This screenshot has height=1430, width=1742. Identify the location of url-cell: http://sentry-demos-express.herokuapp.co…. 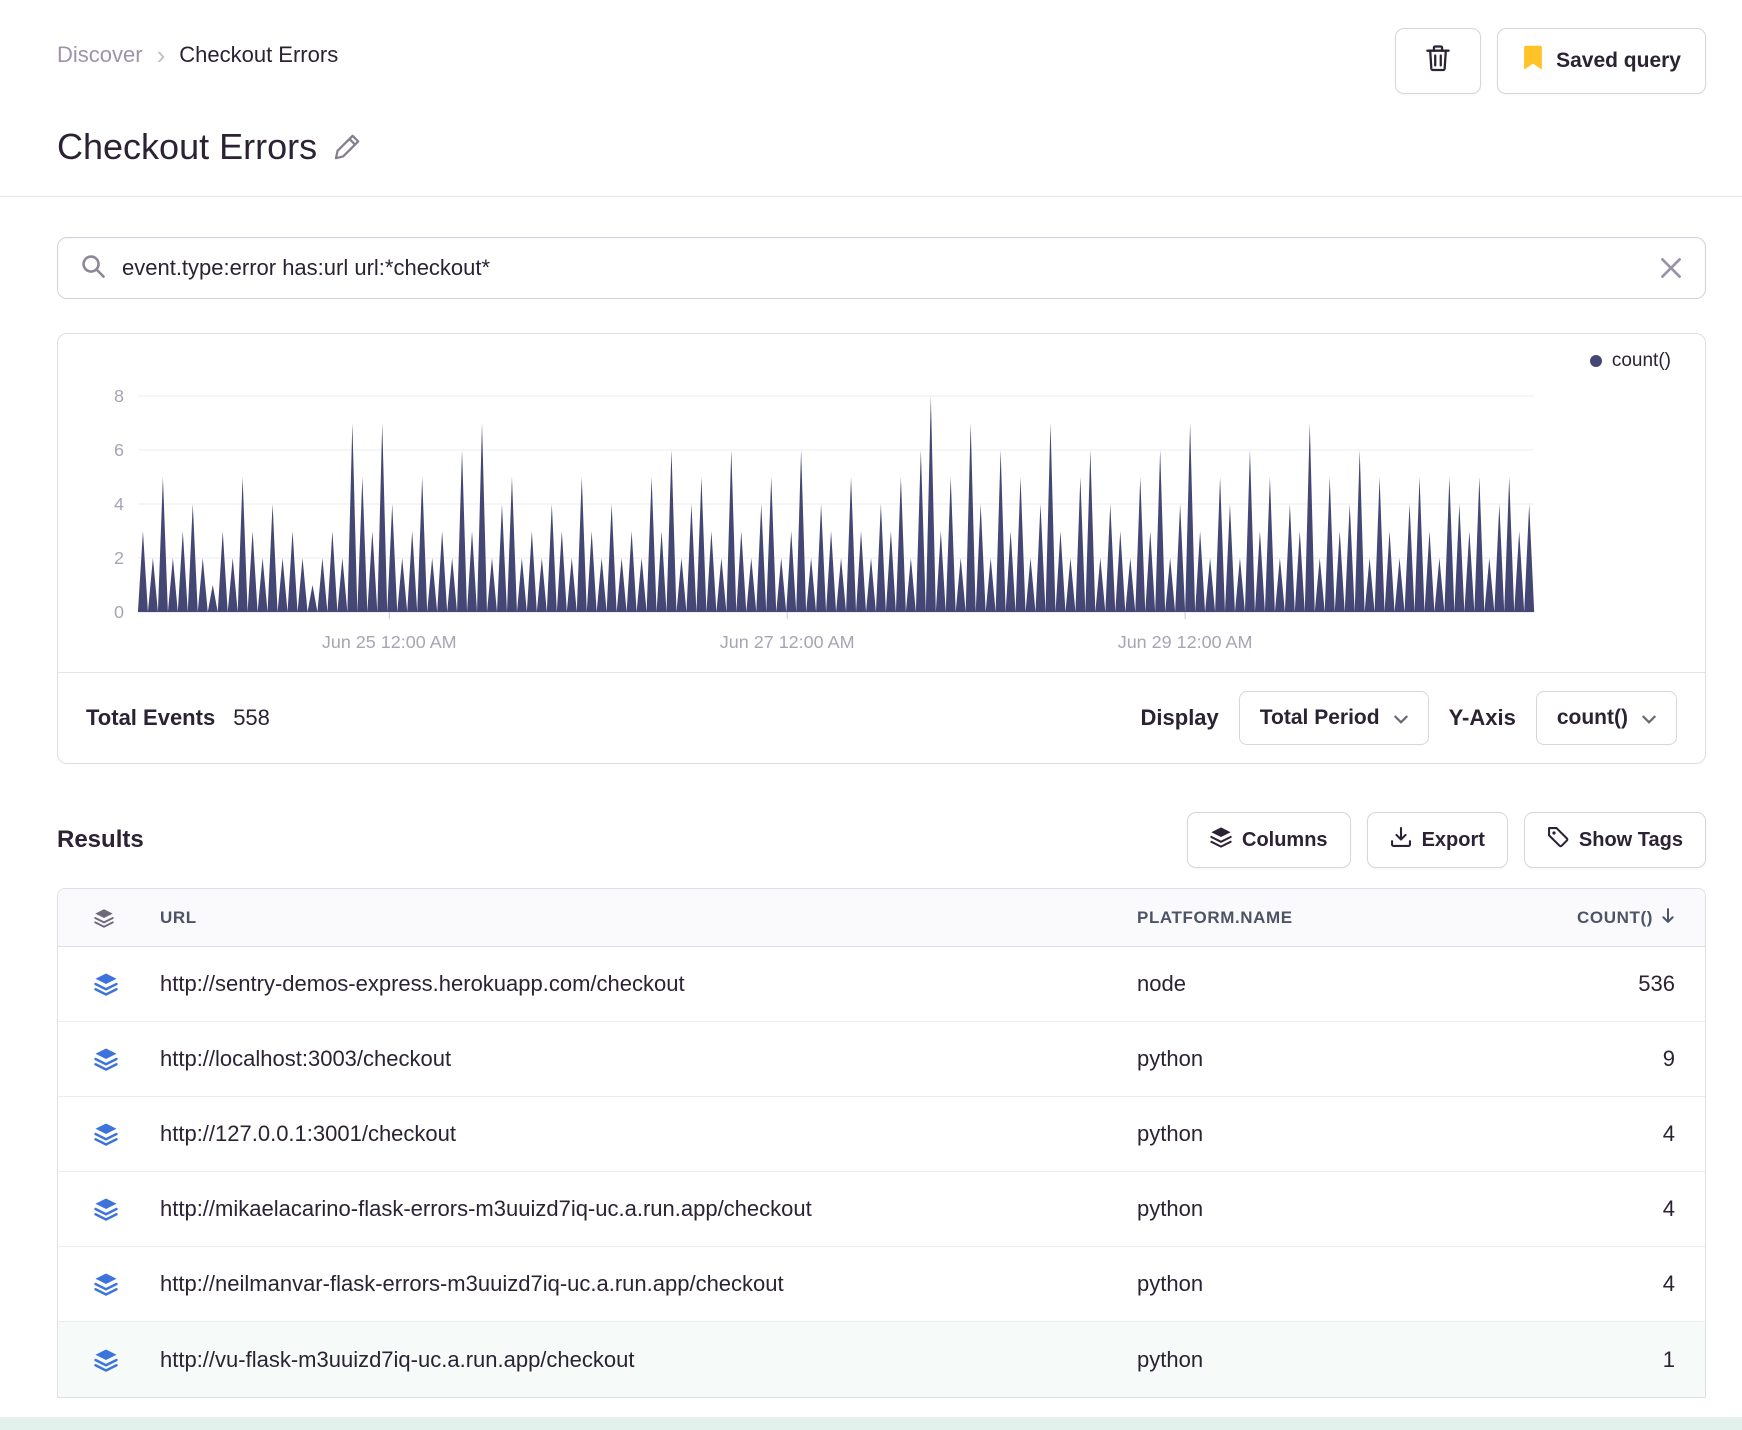
(422, 983).